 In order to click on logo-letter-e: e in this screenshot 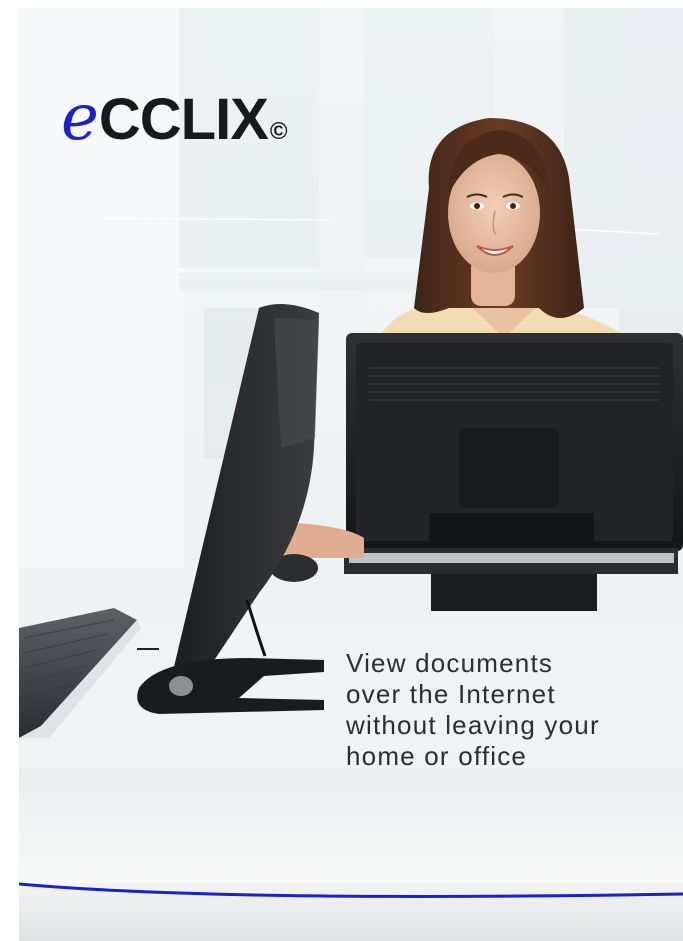, I will do `click(80, 118)`.